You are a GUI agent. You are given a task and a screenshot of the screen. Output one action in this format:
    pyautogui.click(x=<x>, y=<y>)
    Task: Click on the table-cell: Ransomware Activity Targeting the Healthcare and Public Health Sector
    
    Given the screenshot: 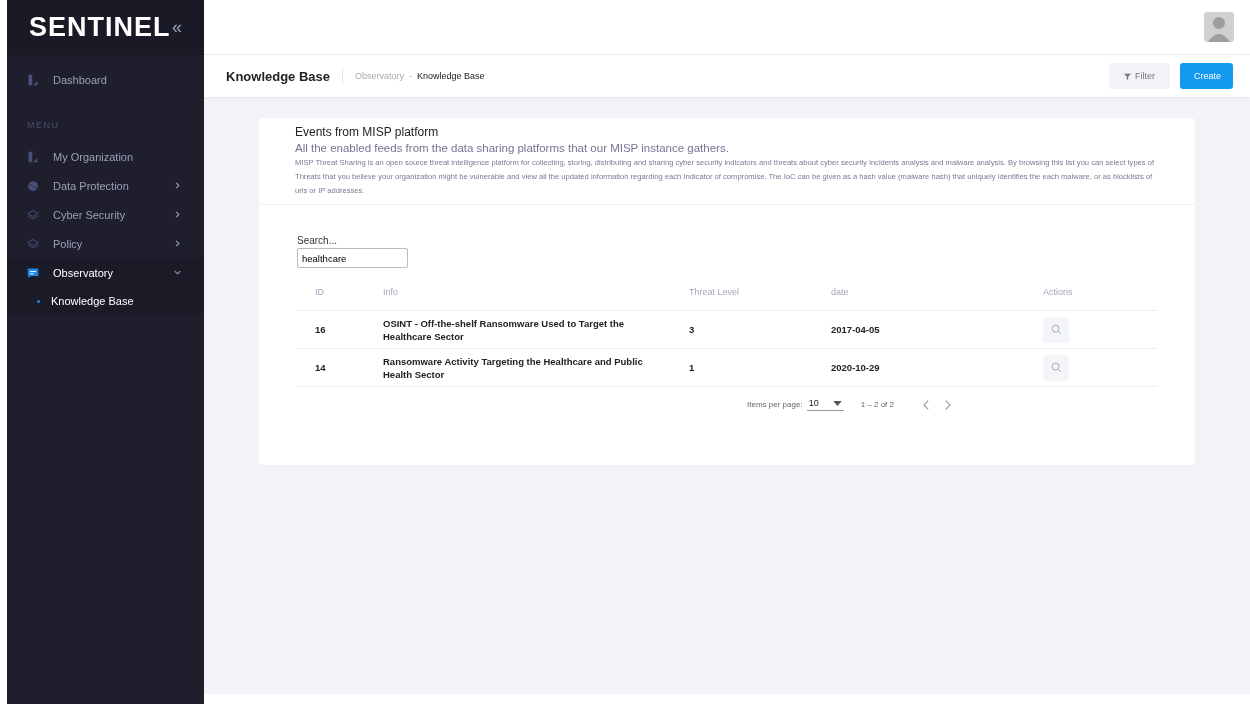 What is the action you would take?
    pyautogui.click(x=513, y=367)
    